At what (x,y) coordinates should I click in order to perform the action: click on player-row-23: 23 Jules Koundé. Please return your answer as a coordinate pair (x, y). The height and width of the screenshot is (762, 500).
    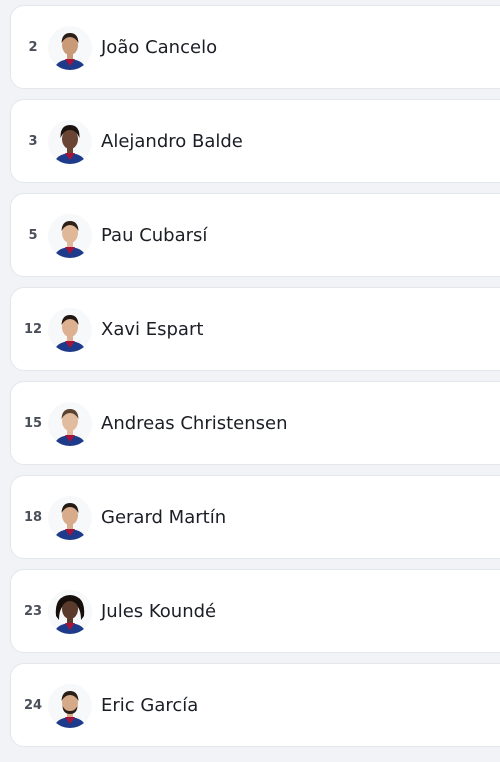
    Looking at the image, I should click on (255, 611).